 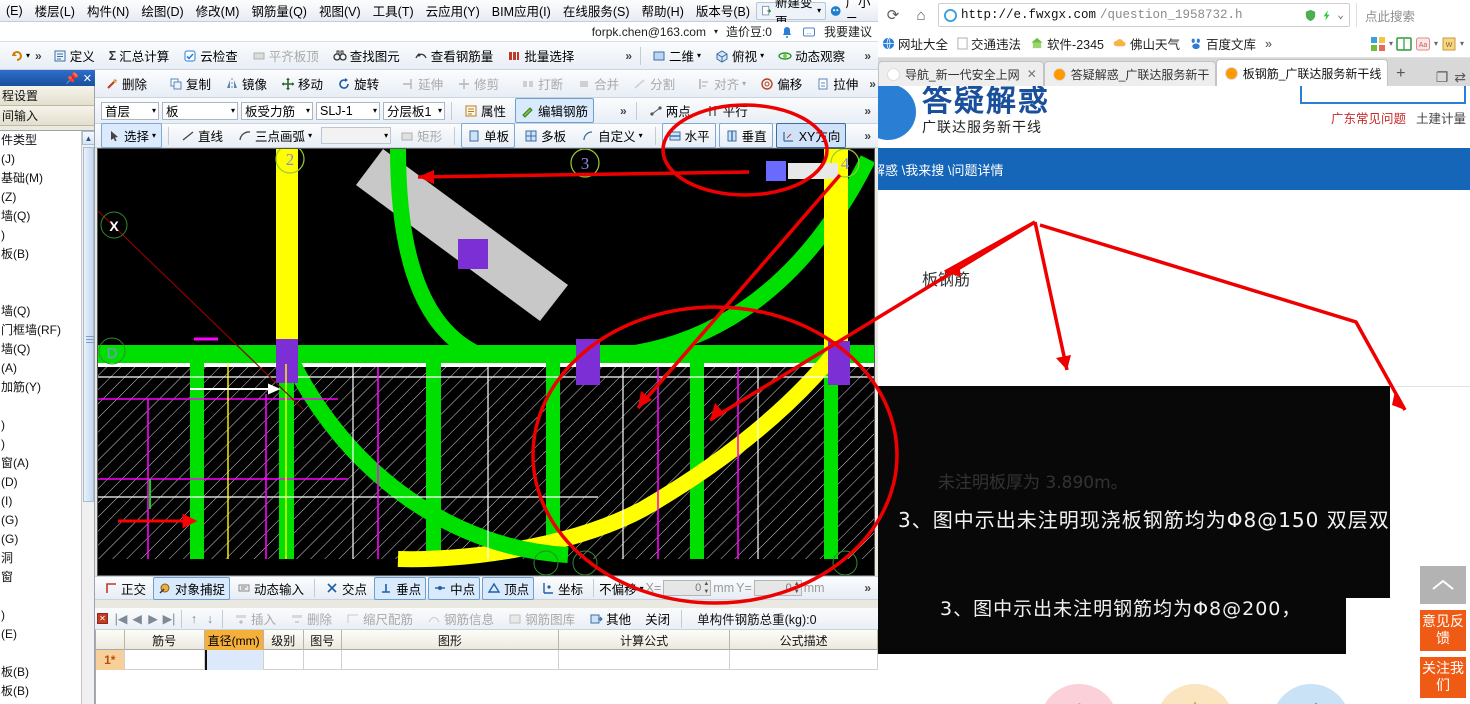 I want to click on y-offset-input: 0 ▲ ▼, so click(x=777, y=588).